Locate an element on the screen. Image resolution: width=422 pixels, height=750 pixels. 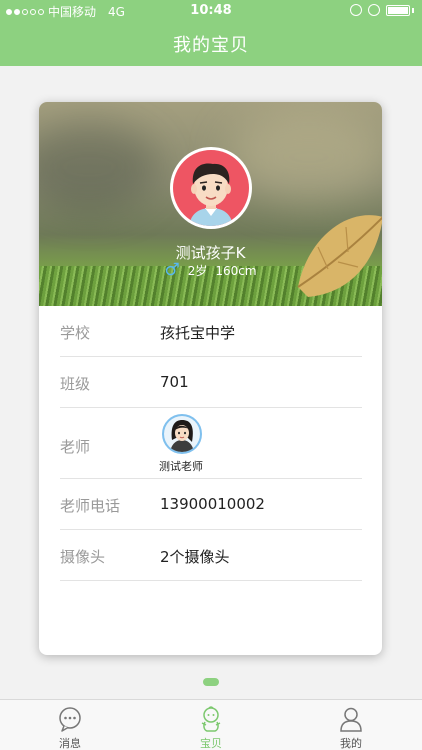
teacher-phone-label: 老师电话 is located at coordinates (90, 506).